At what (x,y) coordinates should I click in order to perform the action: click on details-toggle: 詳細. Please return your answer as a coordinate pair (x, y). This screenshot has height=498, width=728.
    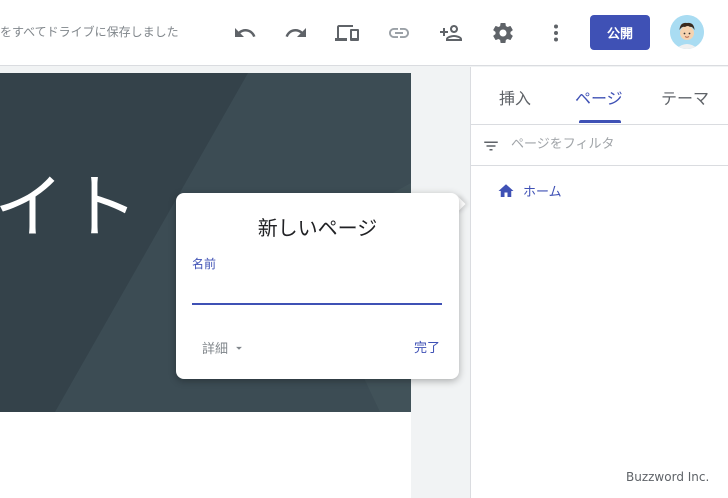
    Looking at the image, I should click on (224, 347).